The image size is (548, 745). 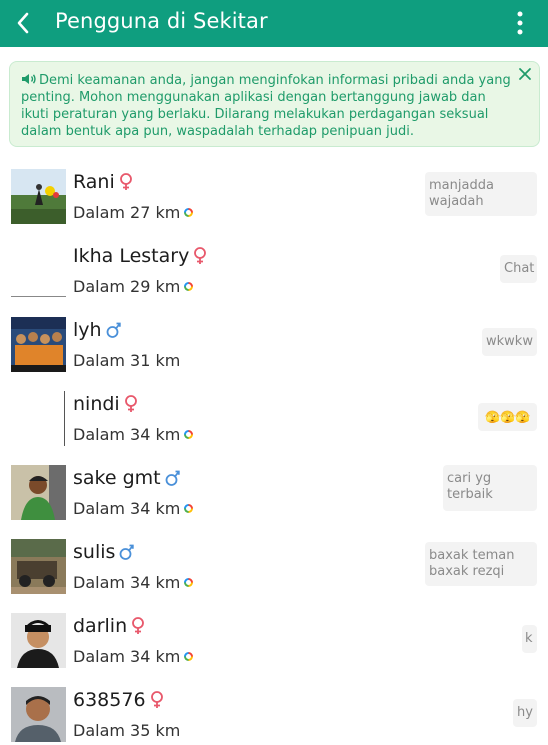 I want to click on close-notice-button, so click(x=525, y=74).